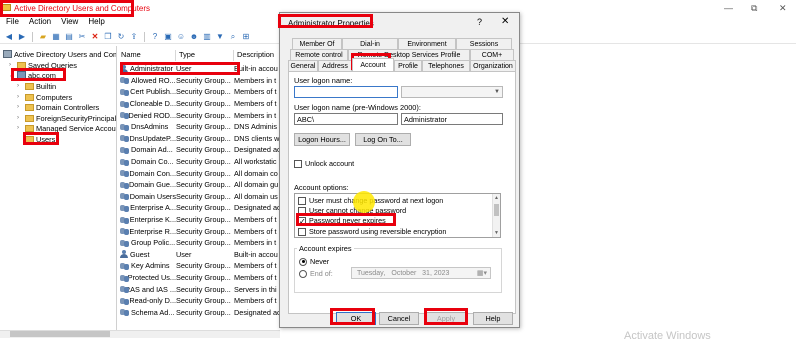 Image resolution: width=796 pixels, height=342 pixels. Describe the element at coordinates (32, 75) in the screenshot. I see `tree-item-domain: ⌄ abc.com` at that location.